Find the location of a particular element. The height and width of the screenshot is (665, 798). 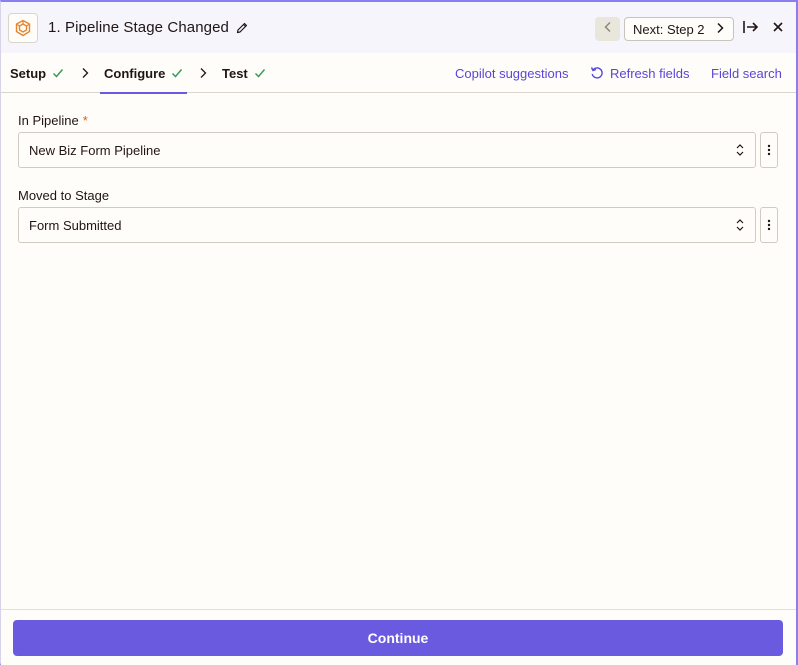

moved-to-stage-value: Form Submitted is located at coordinates (75, 225).